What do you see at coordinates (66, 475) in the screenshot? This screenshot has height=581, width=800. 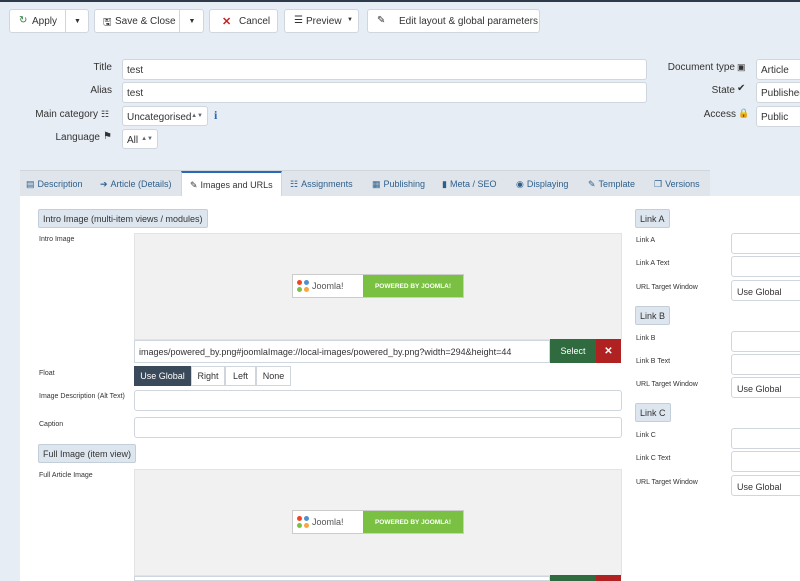 I see `full-image-label: Full Article Image` at bounding box center [66, 475].